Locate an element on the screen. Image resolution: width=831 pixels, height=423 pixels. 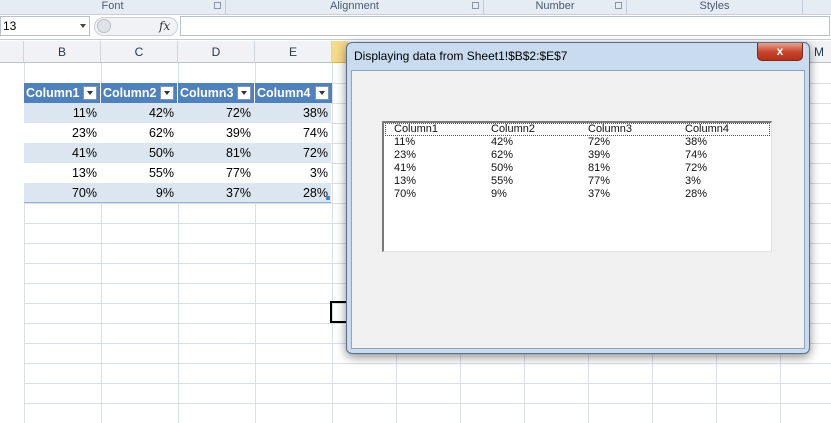
listbox-header: Column1 is located at coordinates (416, 129).